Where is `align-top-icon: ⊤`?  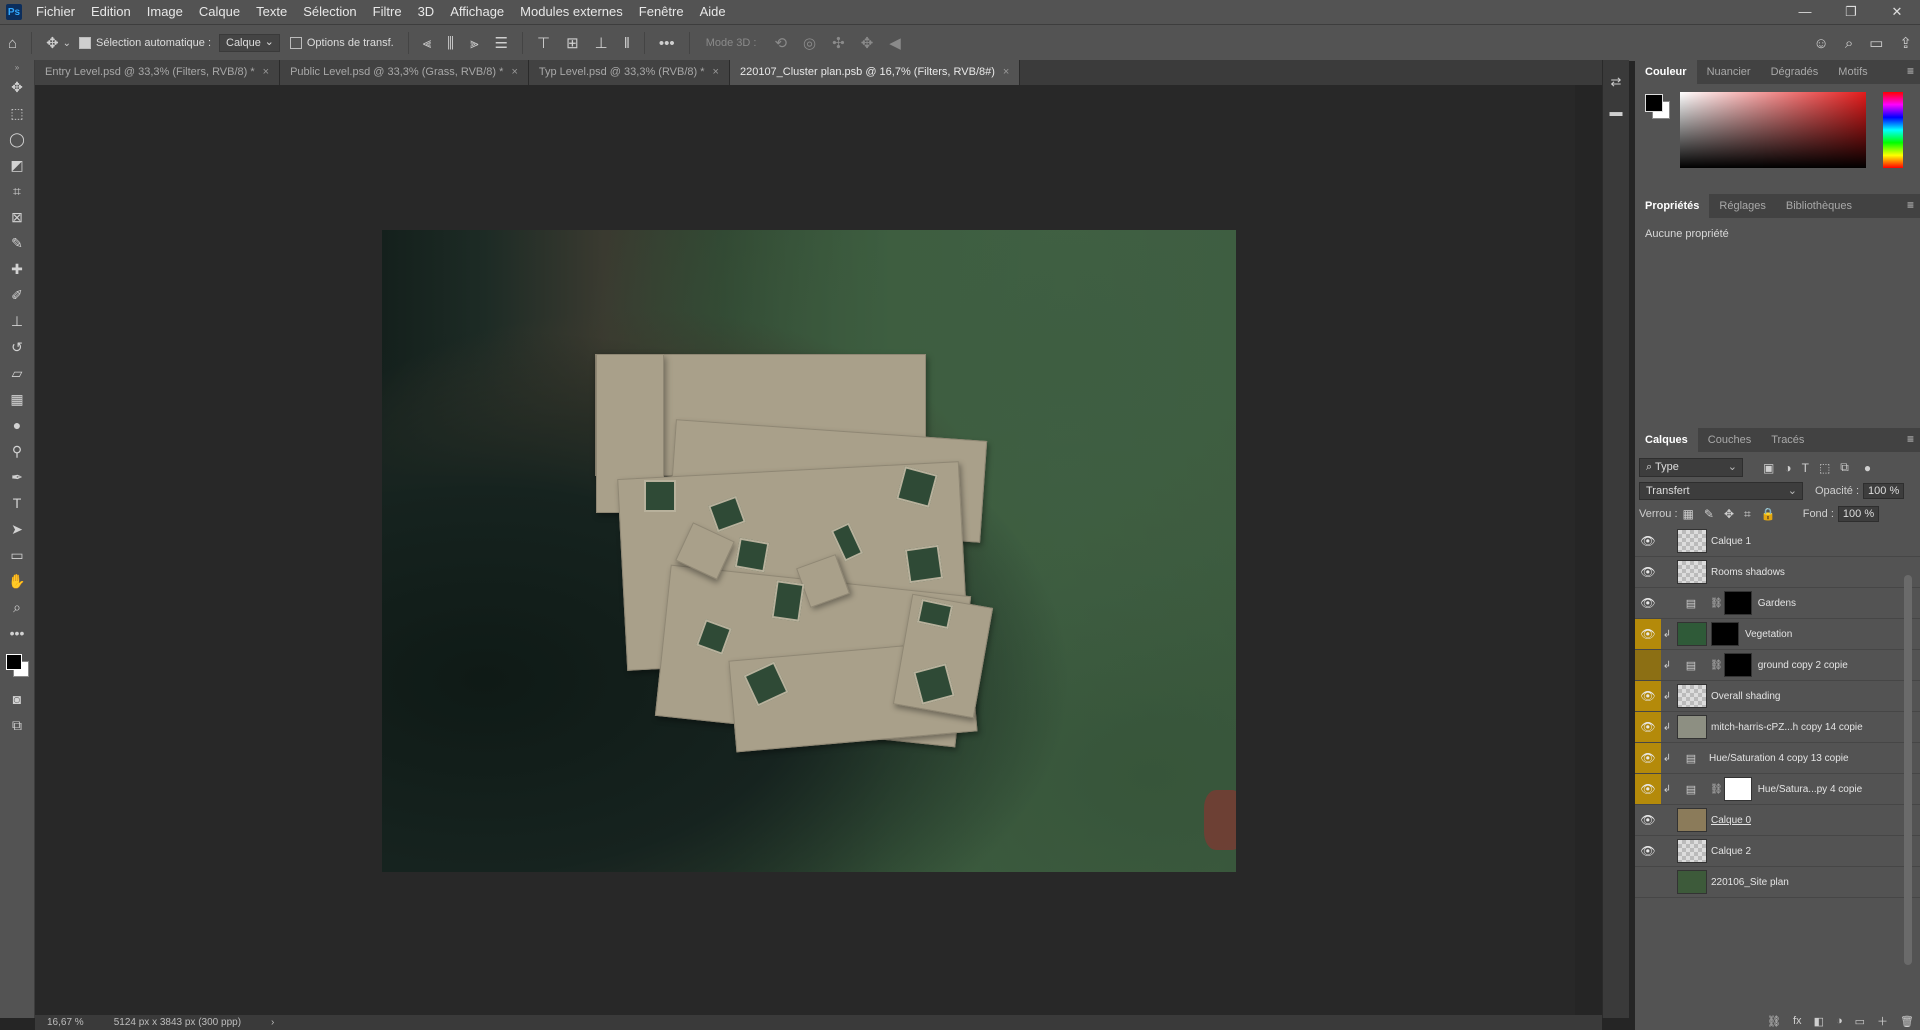
align-top-icon: ⊤ is located at coordinates (543, 43).